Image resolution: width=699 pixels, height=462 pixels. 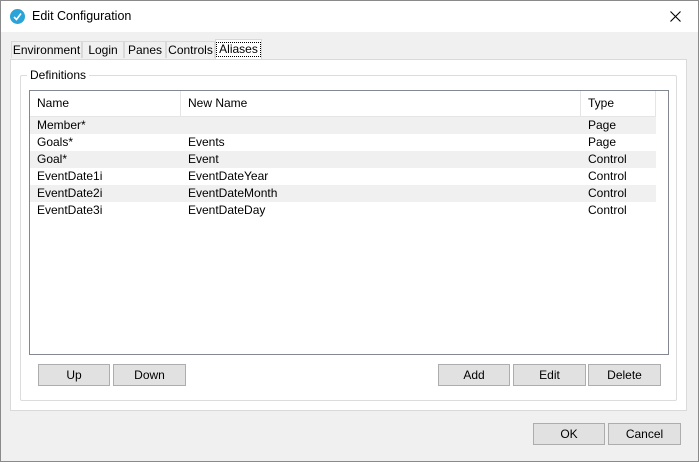 What do you see at coordinates (569, 434) in the screenshot?
I see `ok-button: OK` at bounding box center [569, 434].